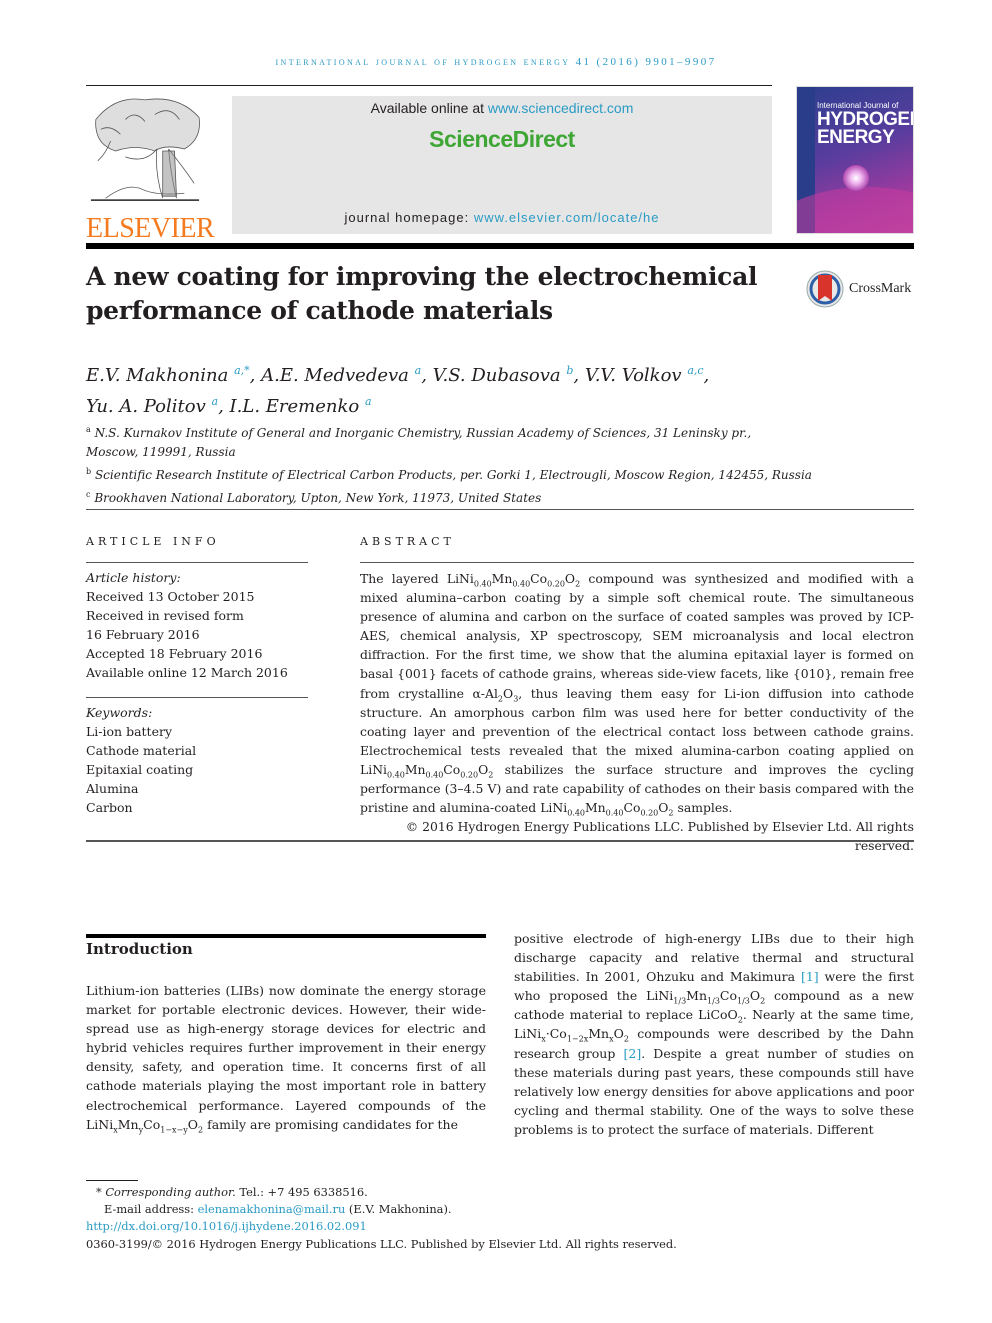 This screenshot has width=992, height=1323. What do you see at coordinates (112, 788) in the screenshot?
I see `keyword: Alumina` at bounding box center [112, 788].